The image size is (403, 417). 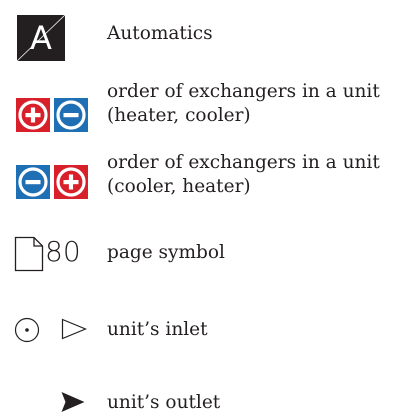 What do you see at coordinates (179, 115) in the screenshot?
I see `heater-cooler-label-line2: (heater, cooler)` at bounding box center [179, 115].